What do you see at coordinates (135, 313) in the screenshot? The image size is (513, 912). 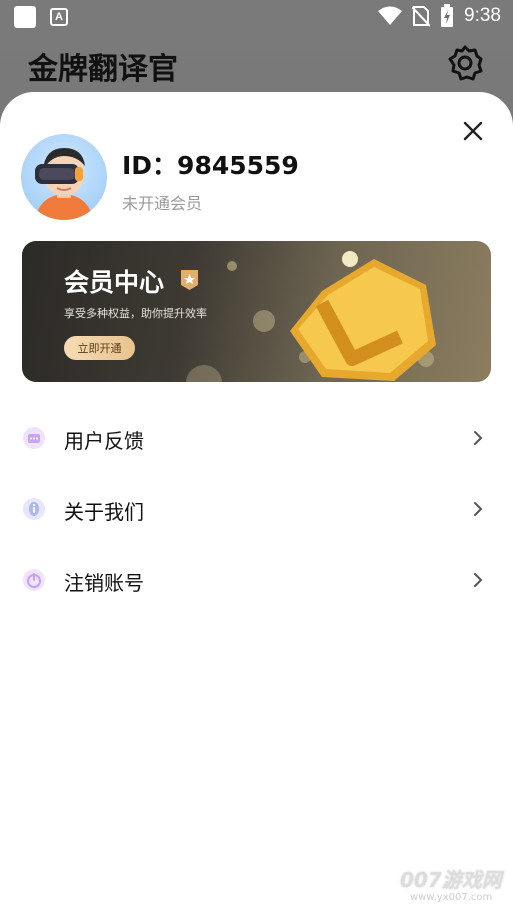 I see `banner-subtitle: 享受多种权益，助你提升效率` at bounding box center [135, 313].